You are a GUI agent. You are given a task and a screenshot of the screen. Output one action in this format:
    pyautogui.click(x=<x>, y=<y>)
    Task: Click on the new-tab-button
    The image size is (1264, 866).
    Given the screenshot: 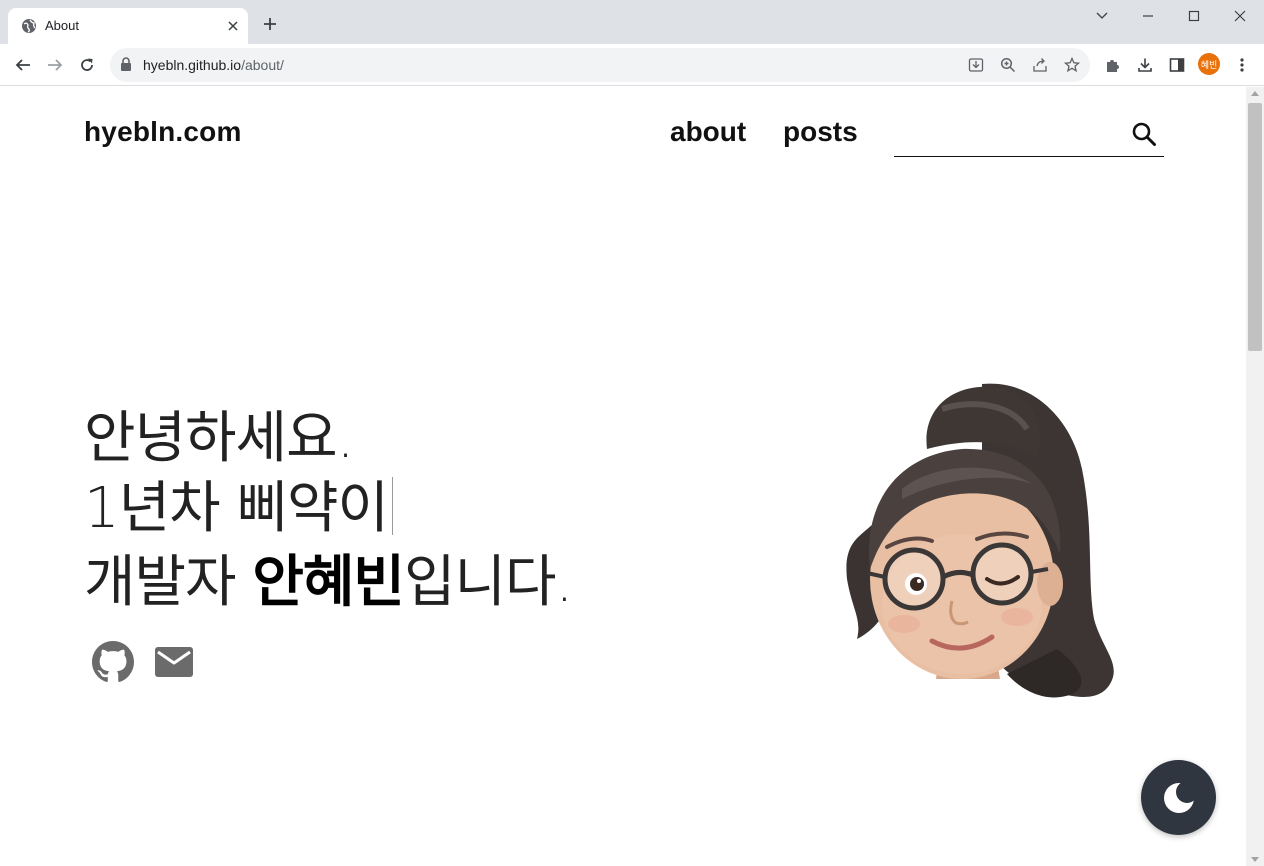 What is the action you would take?
    pyautogui.click(x=270, y=24)
    